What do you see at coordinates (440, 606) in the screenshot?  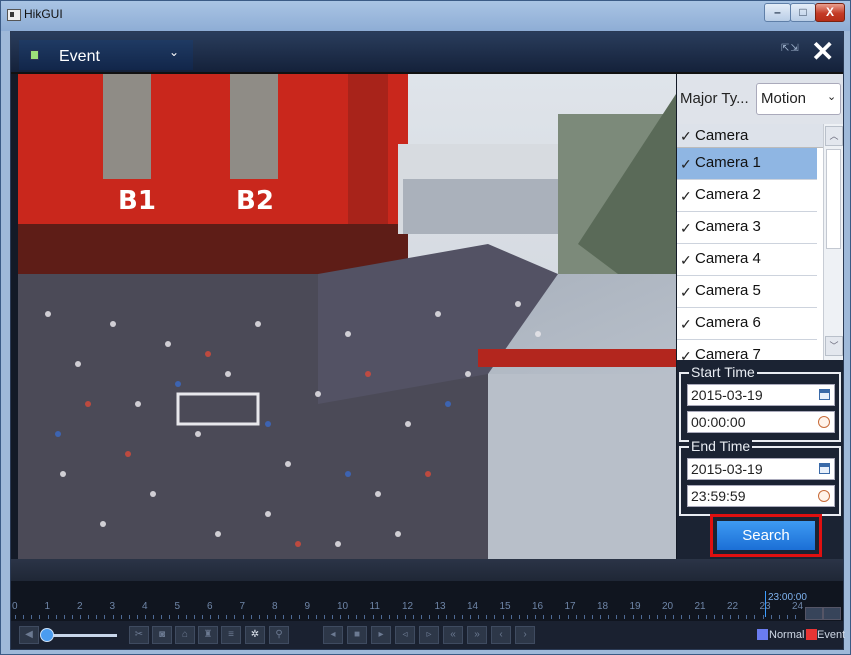 I see `timeline-hour-label: 13` at bounding box center [440, 606].